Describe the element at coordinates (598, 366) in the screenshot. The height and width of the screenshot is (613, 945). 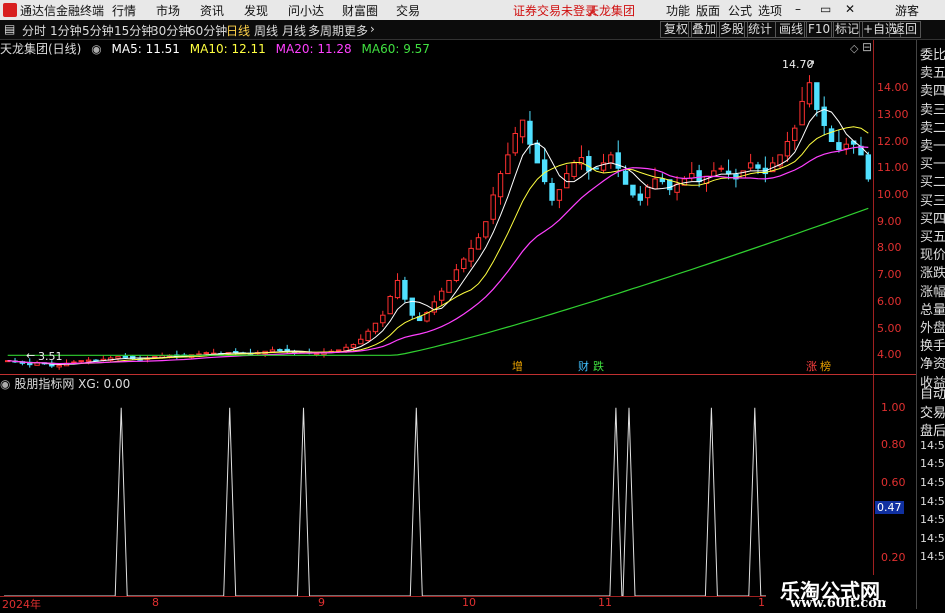
I see `tag-fall: 跌` at that location.